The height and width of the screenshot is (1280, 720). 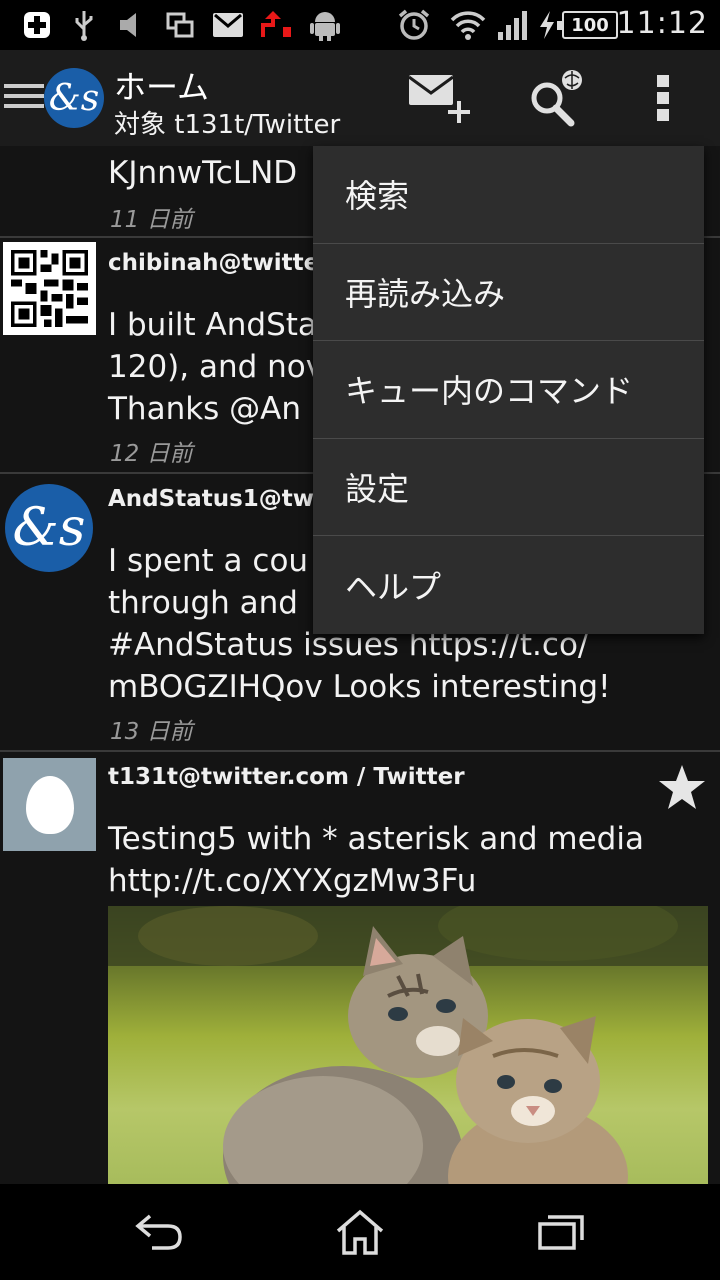 What do you see at coordinates (37, 25) in the screenshot?
I see `add-icon` at bounding box center [37, 25].